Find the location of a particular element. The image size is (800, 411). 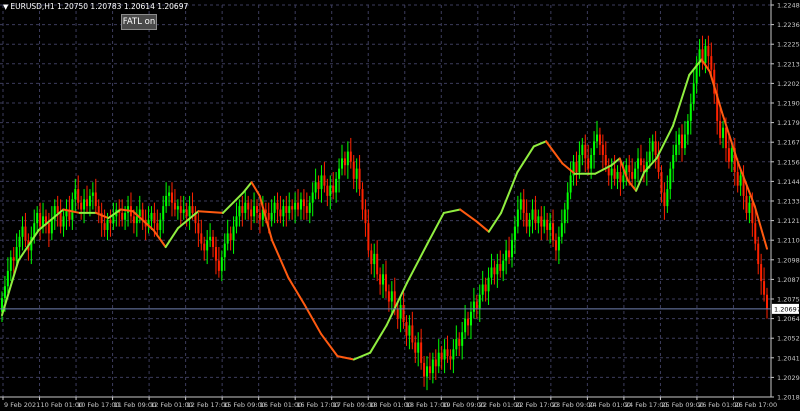

y-tick-label: 1.20410 is located at coordinates (788, 358).